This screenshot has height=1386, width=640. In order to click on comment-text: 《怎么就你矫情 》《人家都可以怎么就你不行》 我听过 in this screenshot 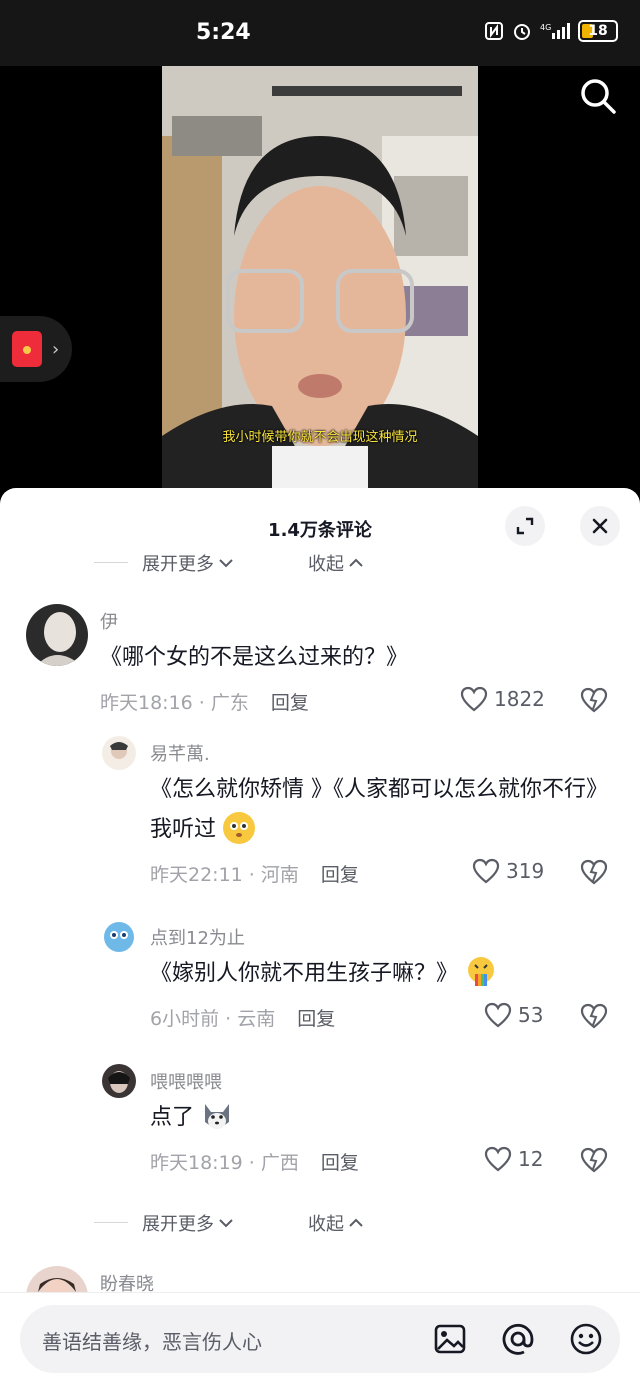, I will do `click(385, 810)`.